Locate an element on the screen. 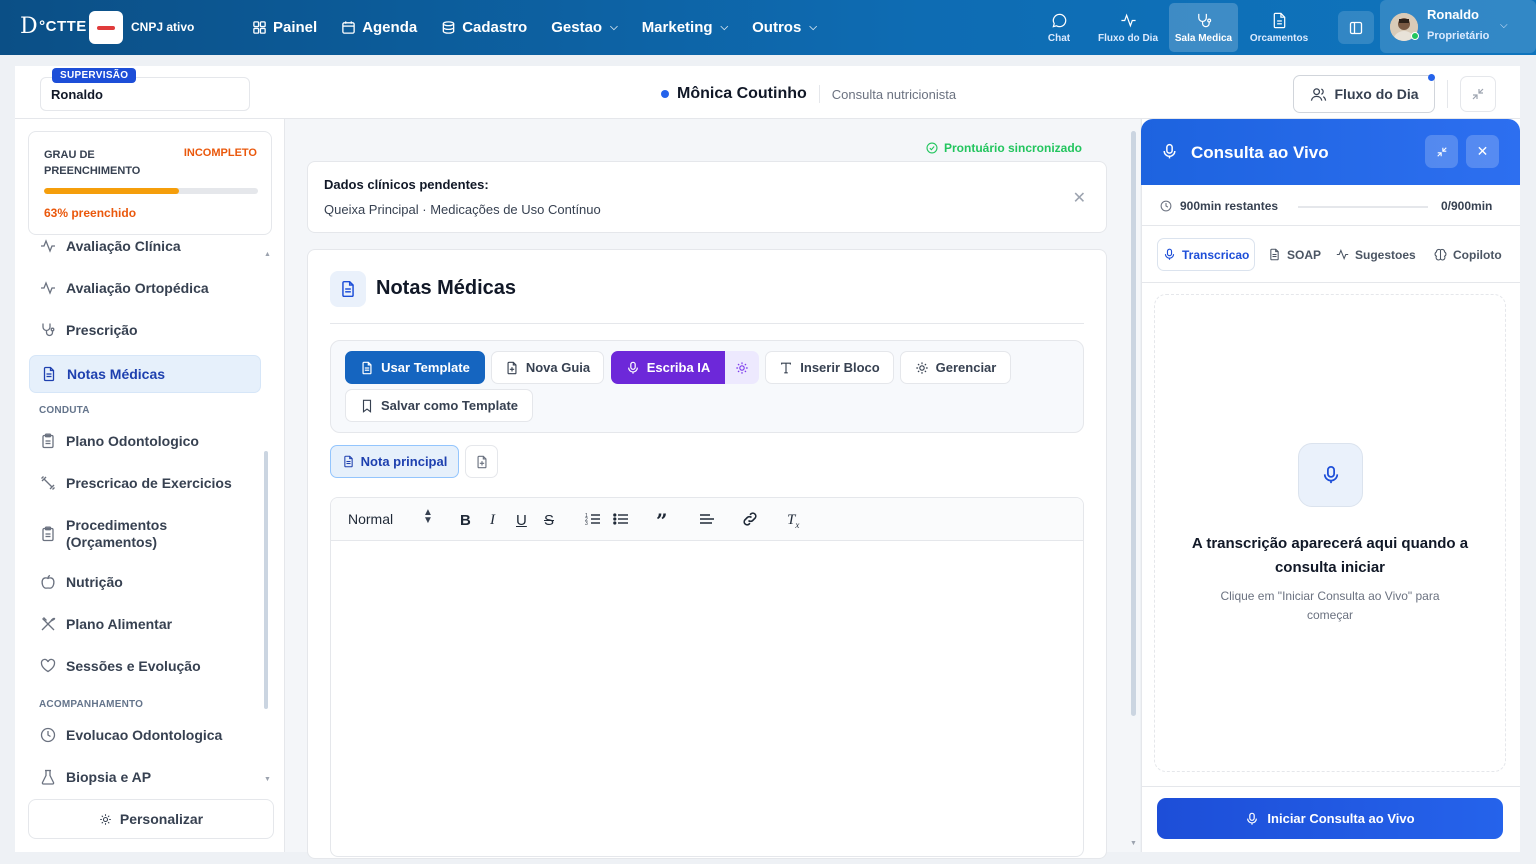 This screenshot has width=1536, height=864. tab-label: Sugestoes is located at coordinates (1385, 254).